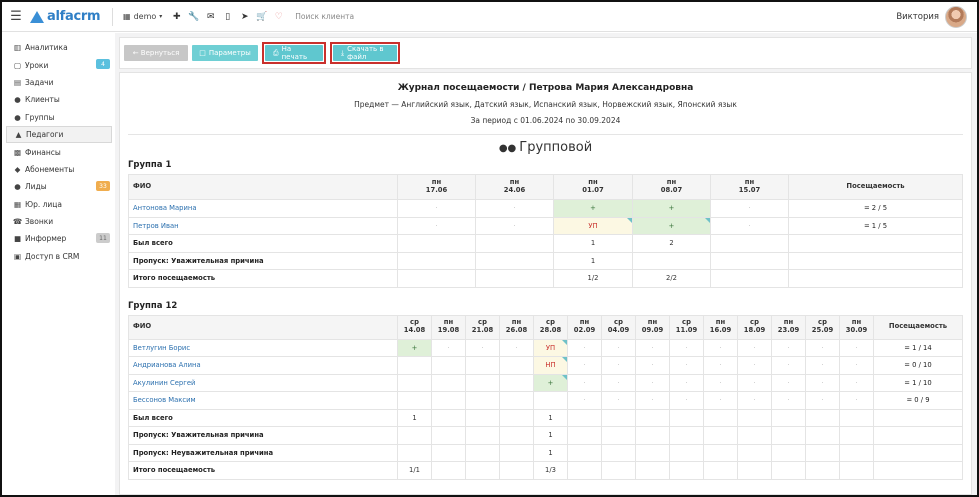 The image size is (979, 497). I want to click on menu-icon: ☰, so click(16, 17).